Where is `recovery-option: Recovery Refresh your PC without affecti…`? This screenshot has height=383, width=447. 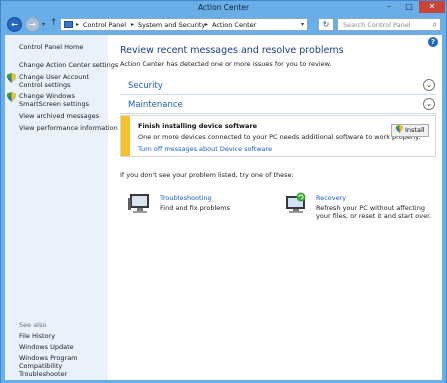 recovery-option: Recovery Refresh your PC without affecti… is located at coordinates (359, 207).